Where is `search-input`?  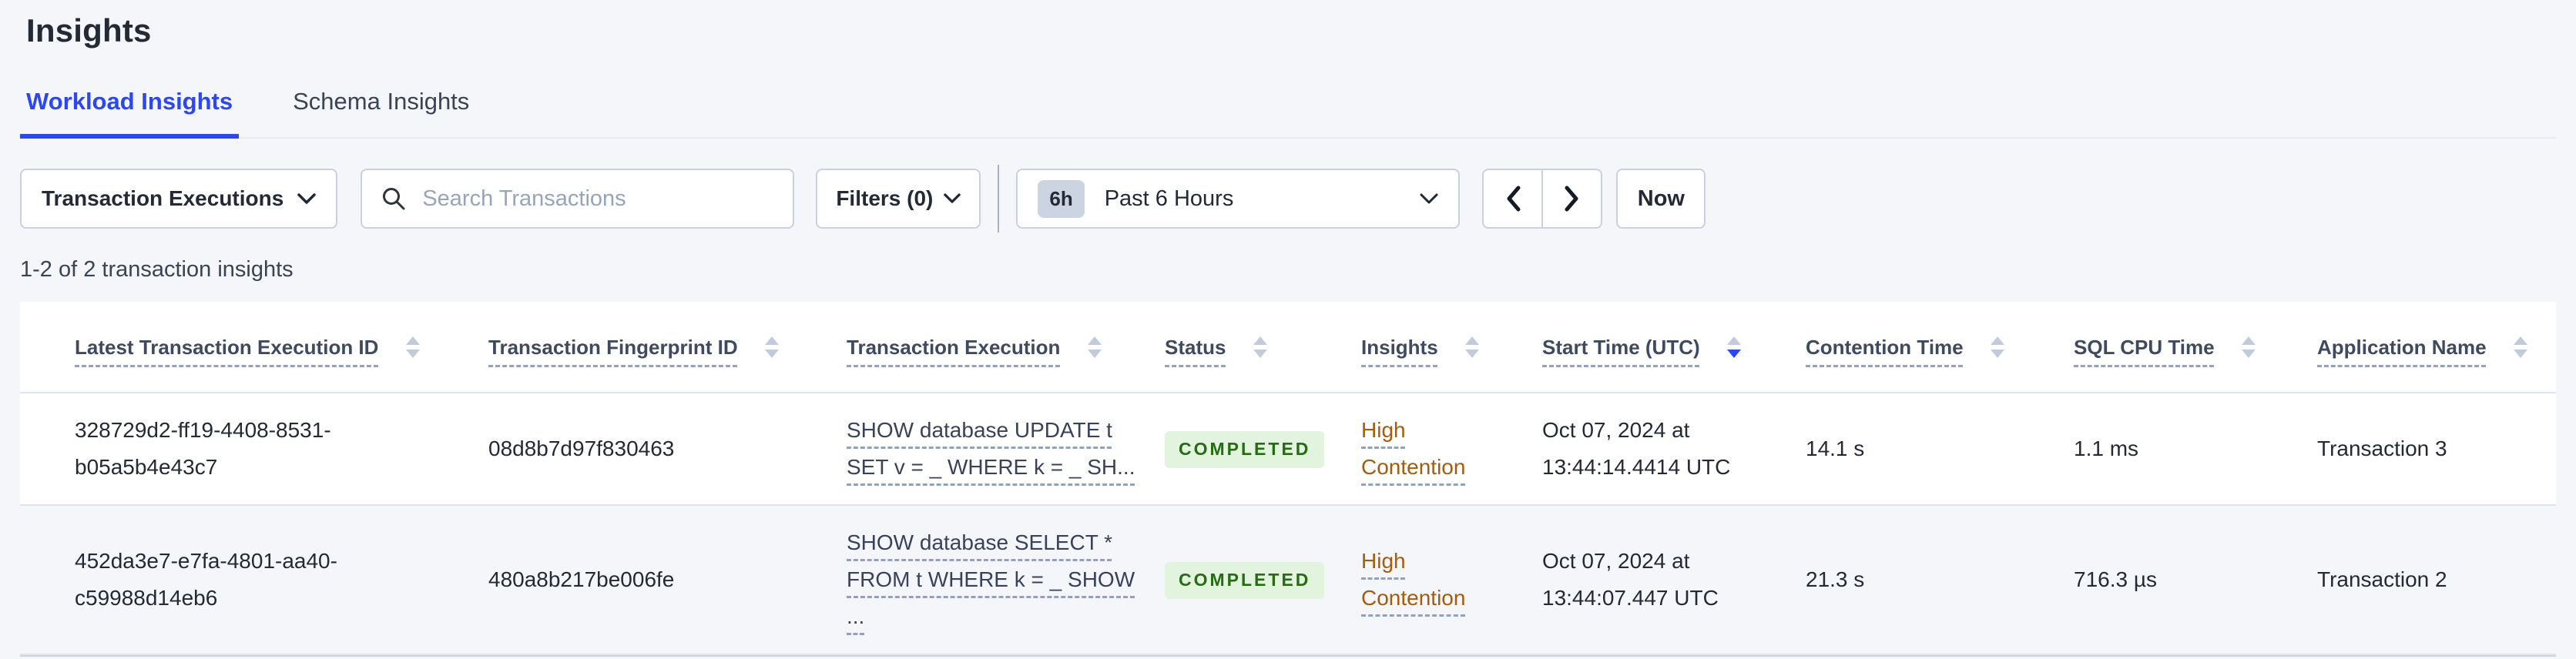 search-input is located at coordinates (598, 198).